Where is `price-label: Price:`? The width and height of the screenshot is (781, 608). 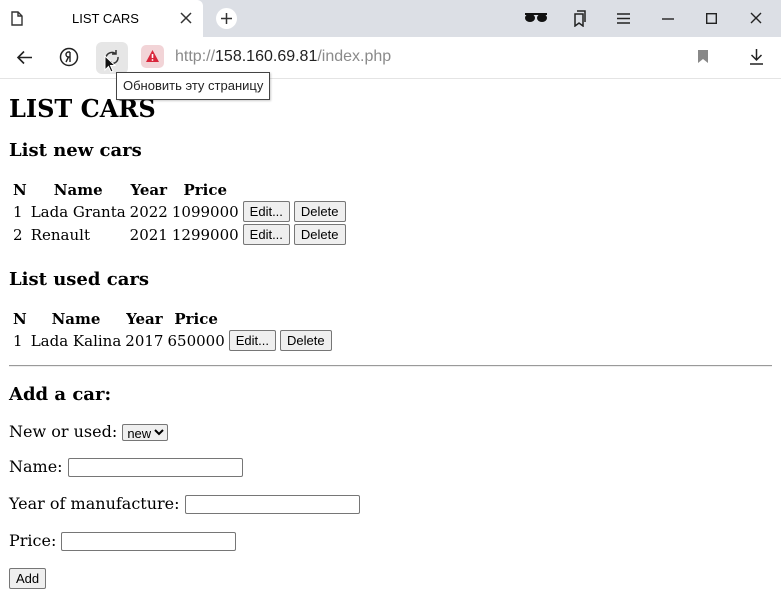 price-label: Price: is located at coordinates (33, 540).